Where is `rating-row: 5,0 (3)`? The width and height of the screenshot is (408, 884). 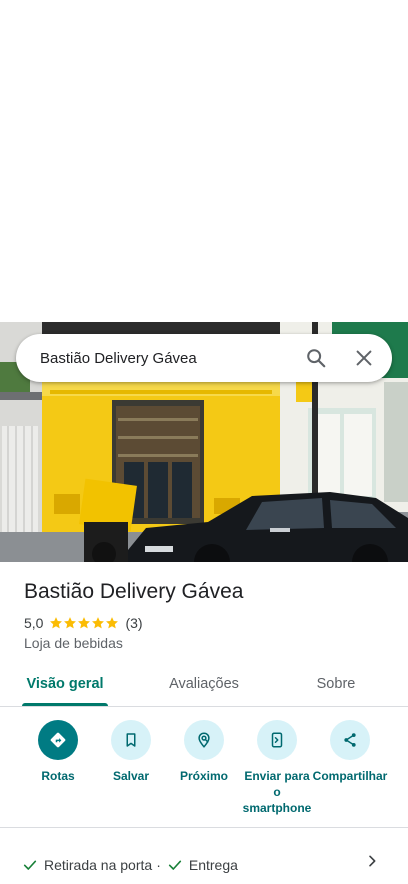 rating-row: 5,0 (3) is located at coordinates (83, 623).